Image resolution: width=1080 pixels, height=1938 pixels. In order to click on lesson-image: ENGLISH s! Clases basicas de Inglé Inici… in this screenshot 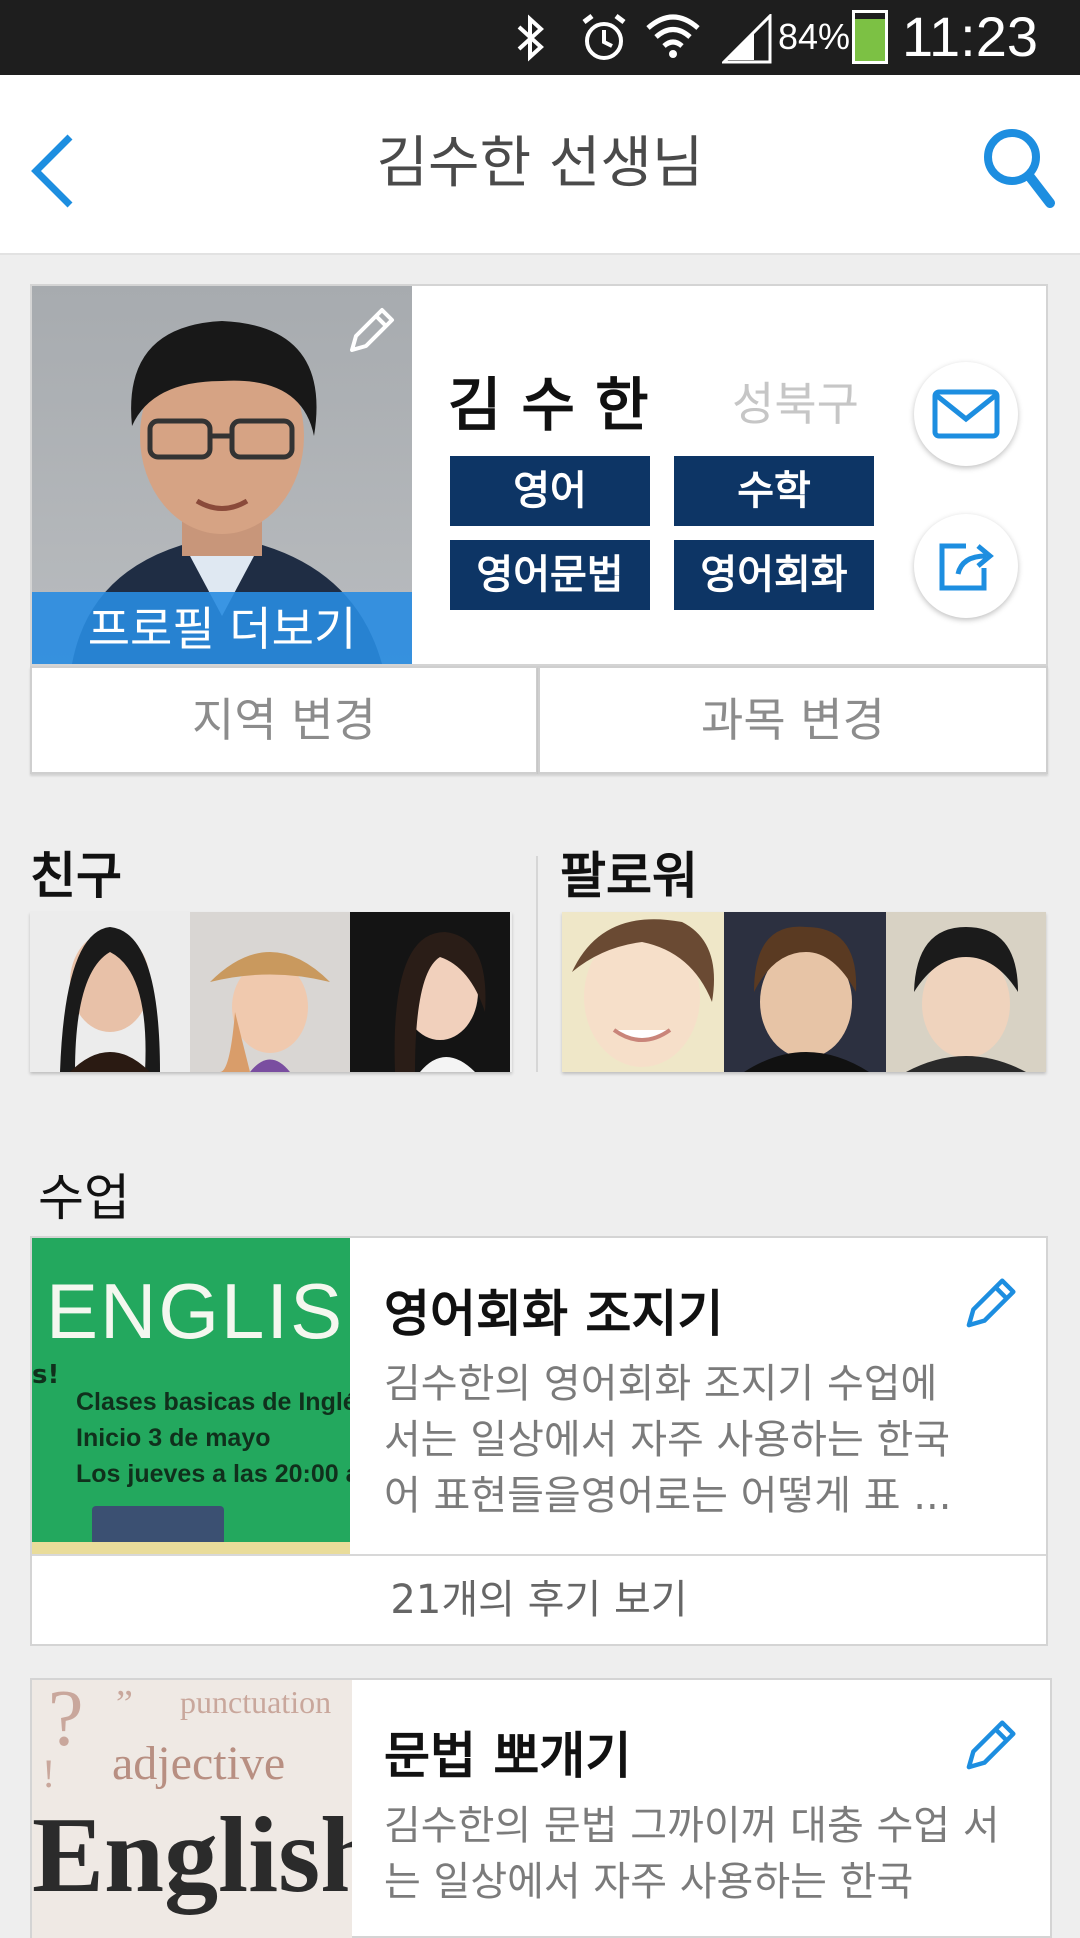, I will do `click(191, 1396)`.